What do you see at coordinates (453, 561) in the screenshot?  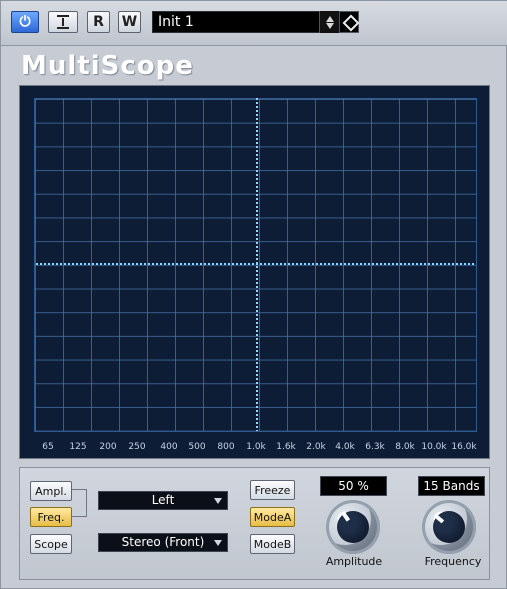 I see `frequency-label: Frequency` at bounding box center [453, 561].